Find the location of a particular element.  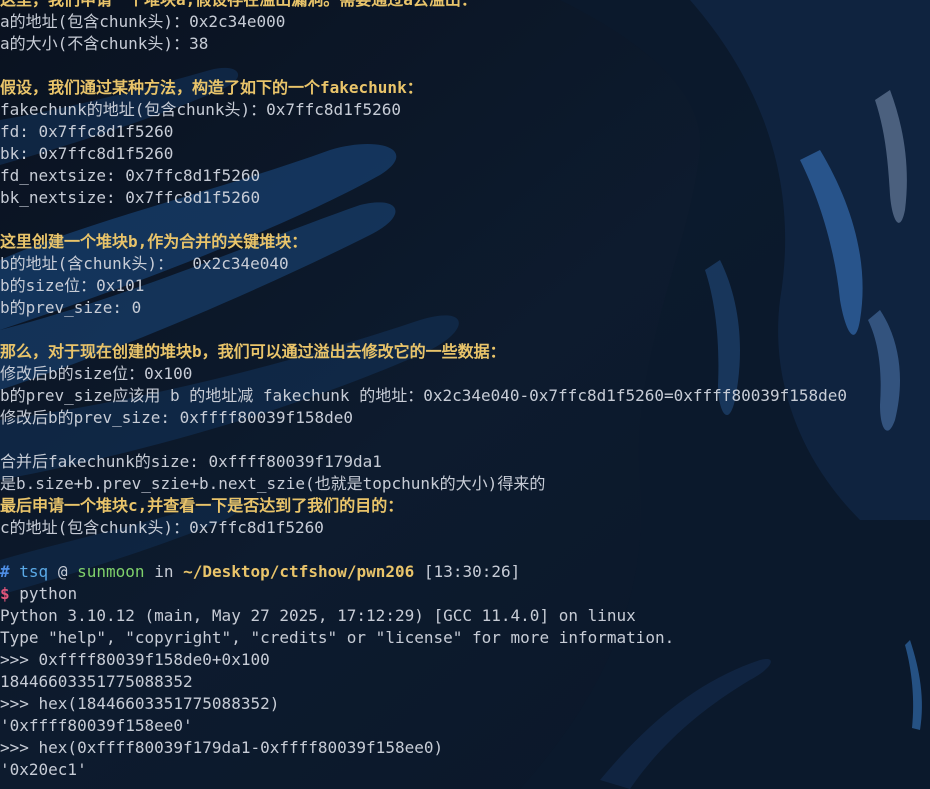

python-output: '0x20ec1' is located at coordinates (43, 769).